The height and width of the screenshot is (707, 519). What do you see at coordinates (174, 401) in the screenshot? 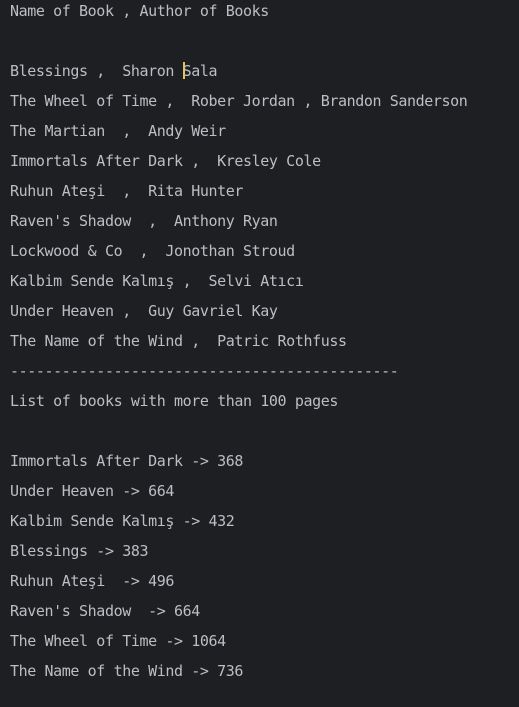
I see `filter-title: List of books with more than 100 pages` at bounding box center [174, 401].